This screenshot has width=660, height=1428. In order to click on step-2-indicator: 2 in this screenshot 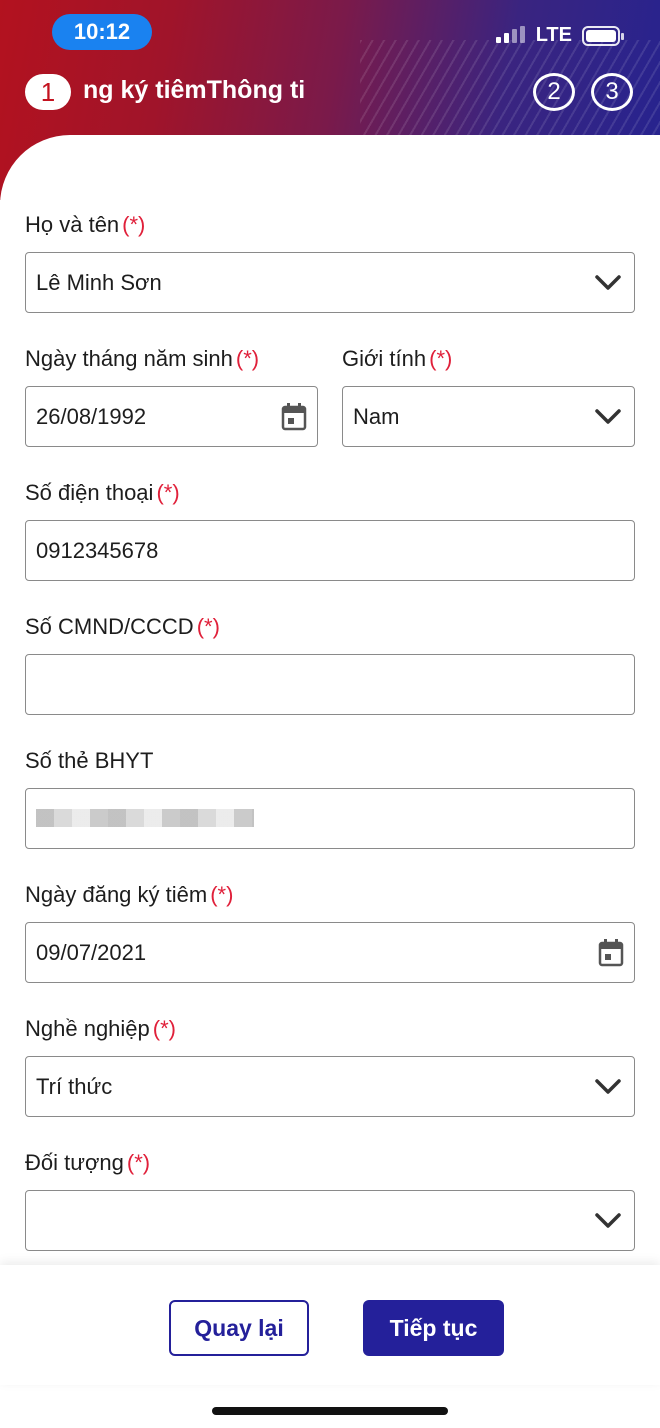, I will do `click(554, 92)`.